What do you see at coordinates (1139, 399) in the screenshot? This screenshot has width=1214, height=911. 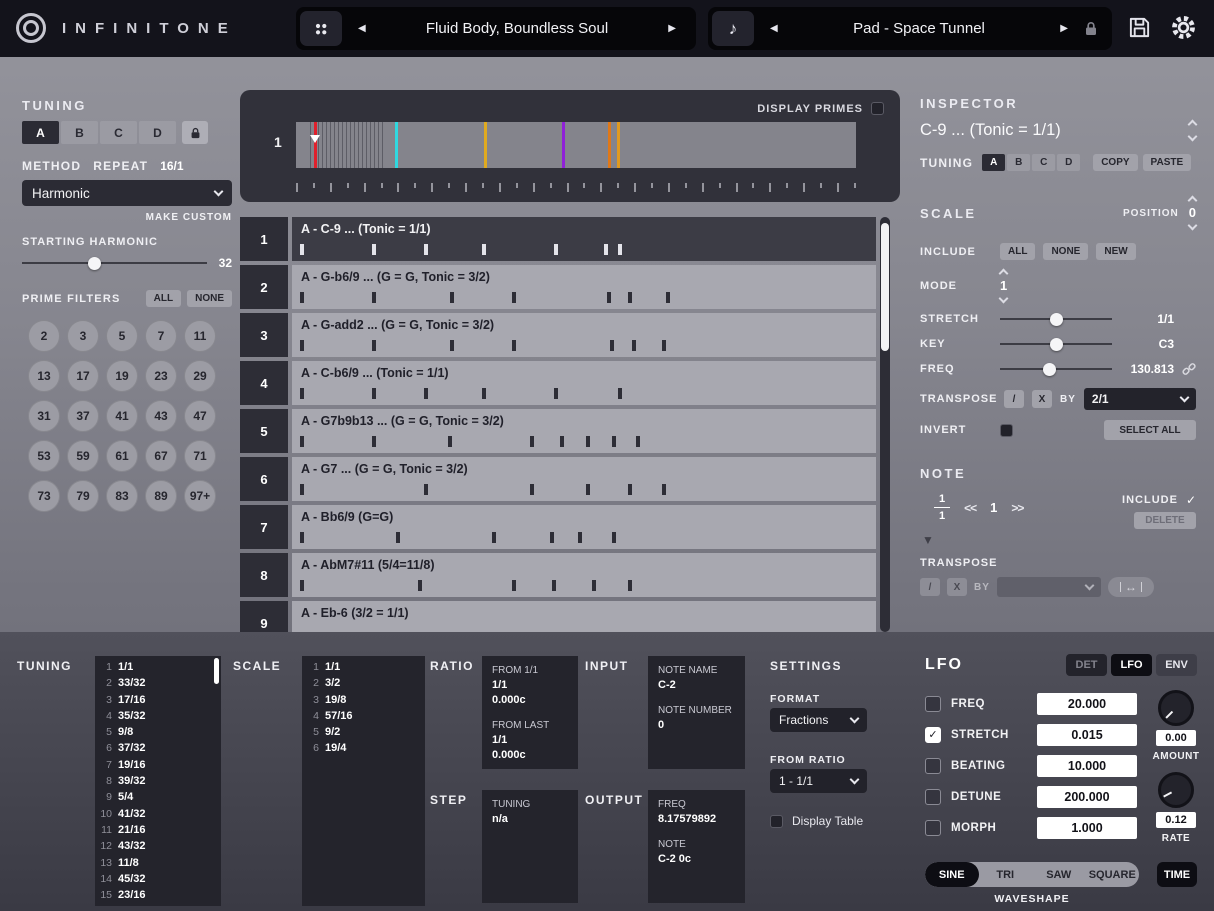 I see `transpose-by-dropdown: 2/1` at bounding box center [1139, 399].